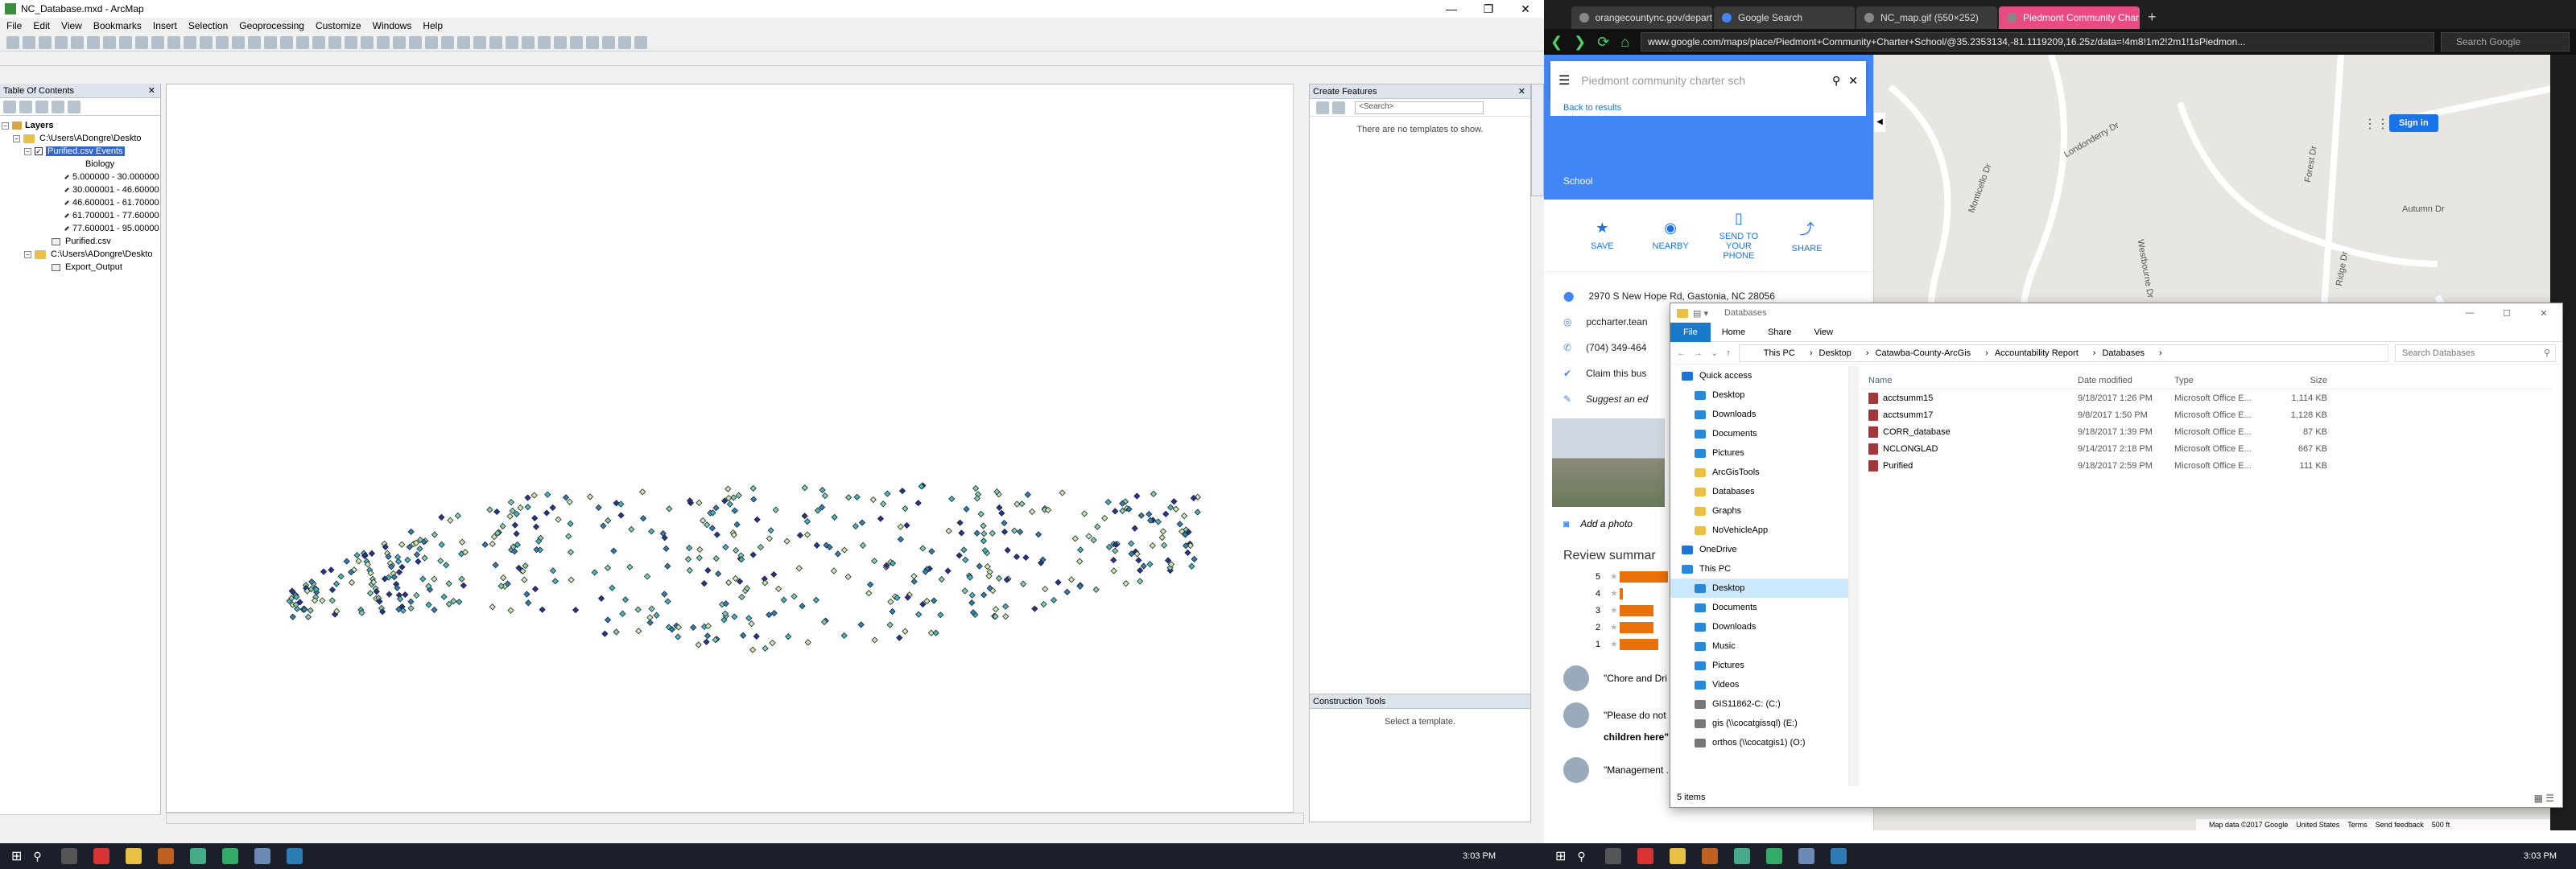  Describe the element at coordinates (1612, 856) in the screenshot. I see `task-view-icon` at that location.